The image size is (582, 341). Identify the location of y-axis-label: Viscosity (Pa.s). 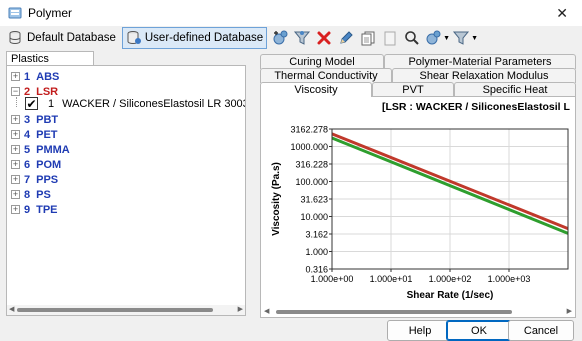
(276, 199).